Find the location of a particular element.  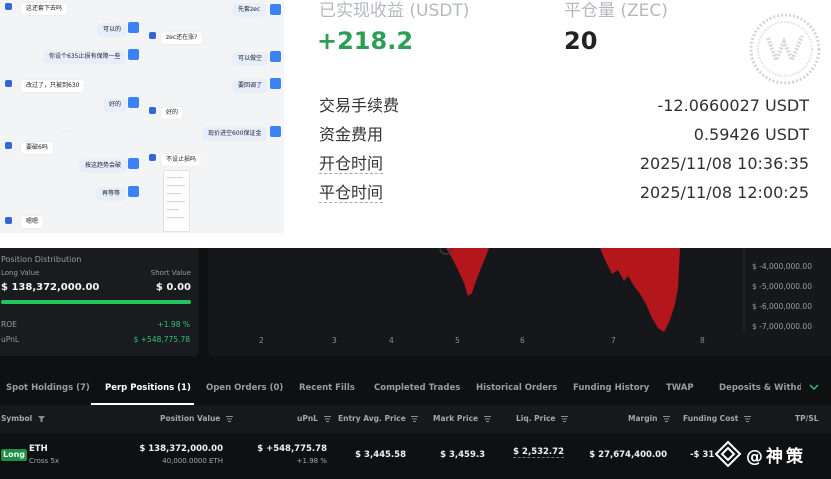

chat-message: 改过了，只被到630 is located at coordinates (53, 86).